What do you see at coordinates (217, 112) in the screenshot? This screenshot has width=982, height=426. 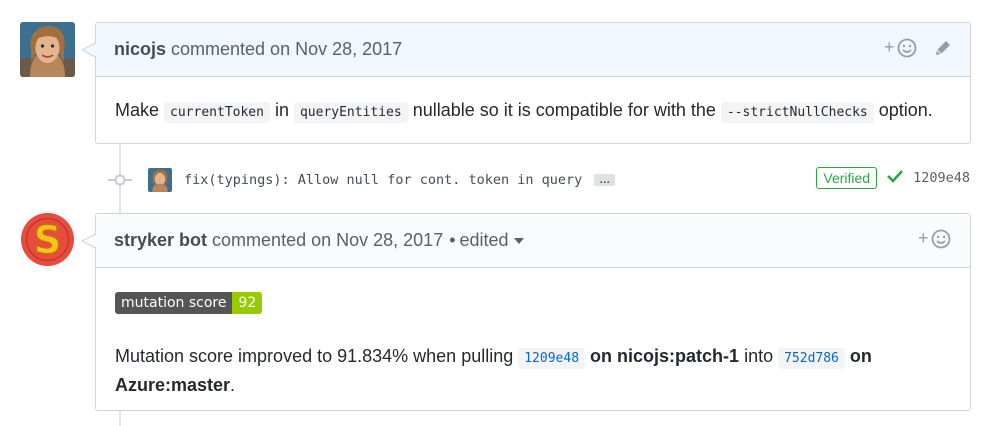 I see `inline-code: currentToken` at bounding box center [217, 112].